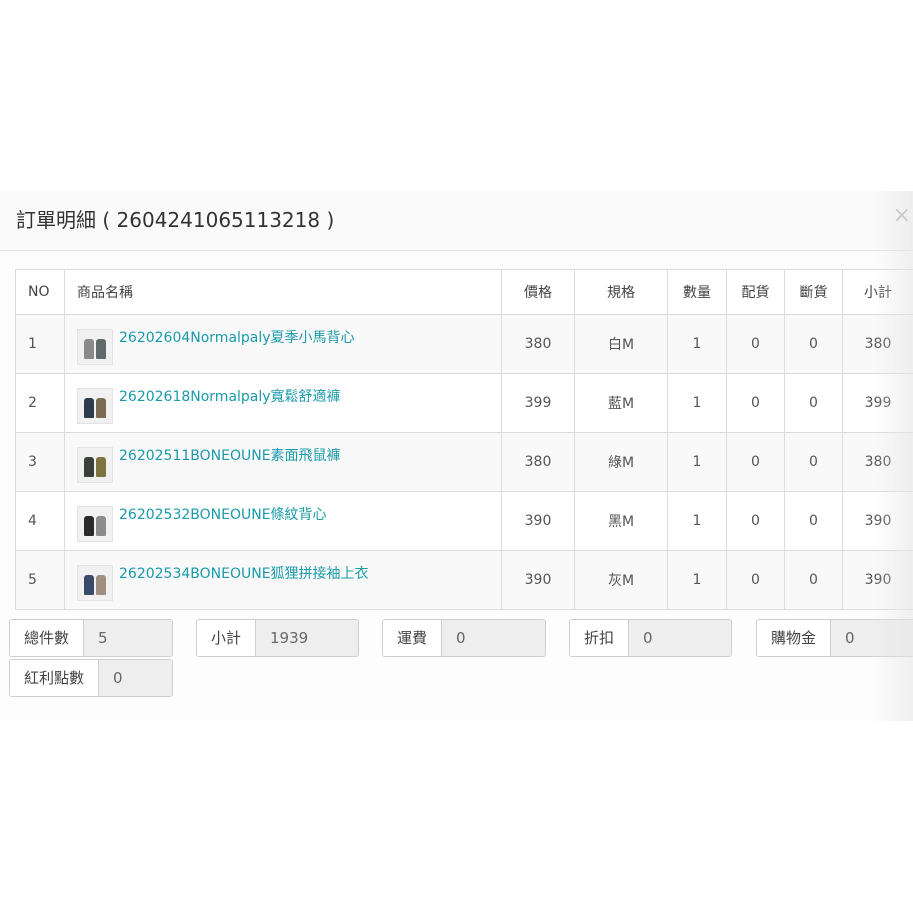 The width and height of the screenshot is (913, 913). What do you see at coordinates (813, 292) in the screenshot?
I see `column-header-out-of-stock: 斷貨` at bounding box center [813, 292].